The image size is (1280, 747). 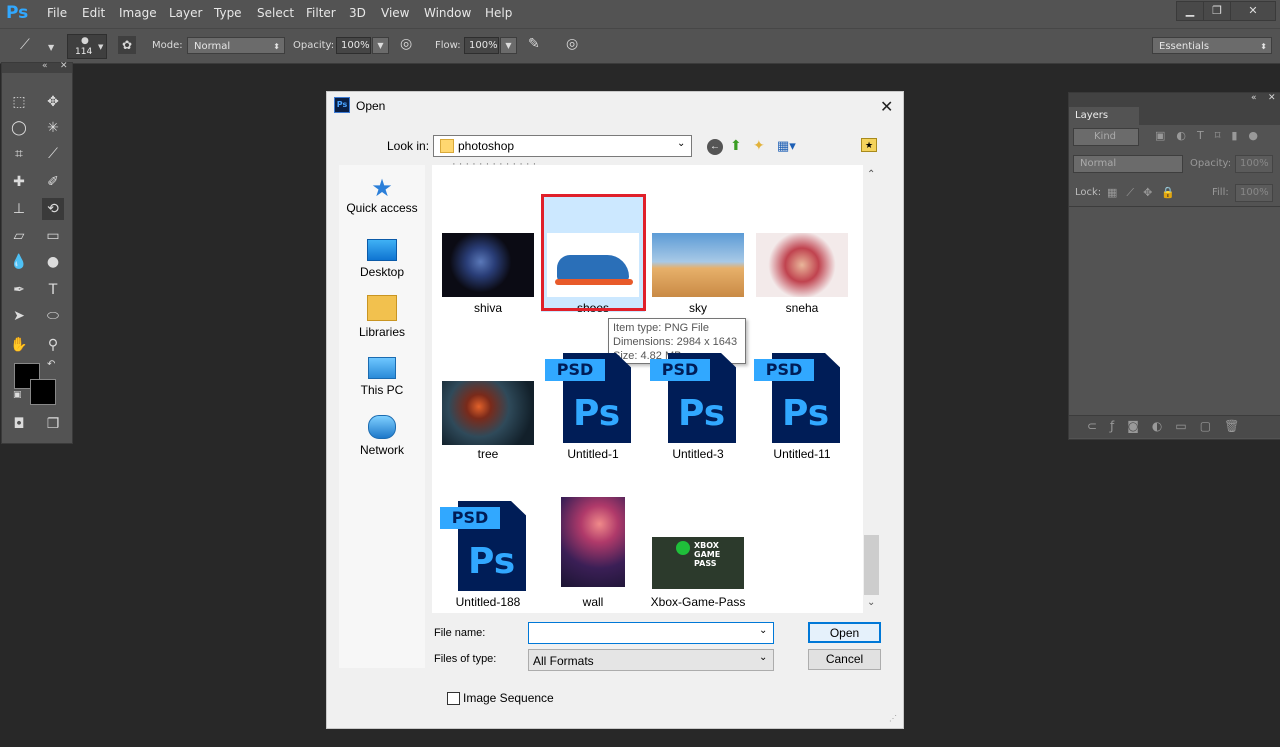 What do you see at coordinates (763, 630) in the screenshot?
I see `chevron-down-icon: ⌄` at bounding box center [763, 630].